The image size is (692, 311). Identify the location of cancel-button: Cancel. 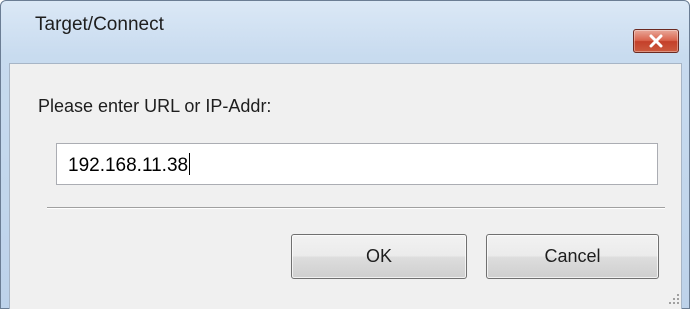
(572, 256).